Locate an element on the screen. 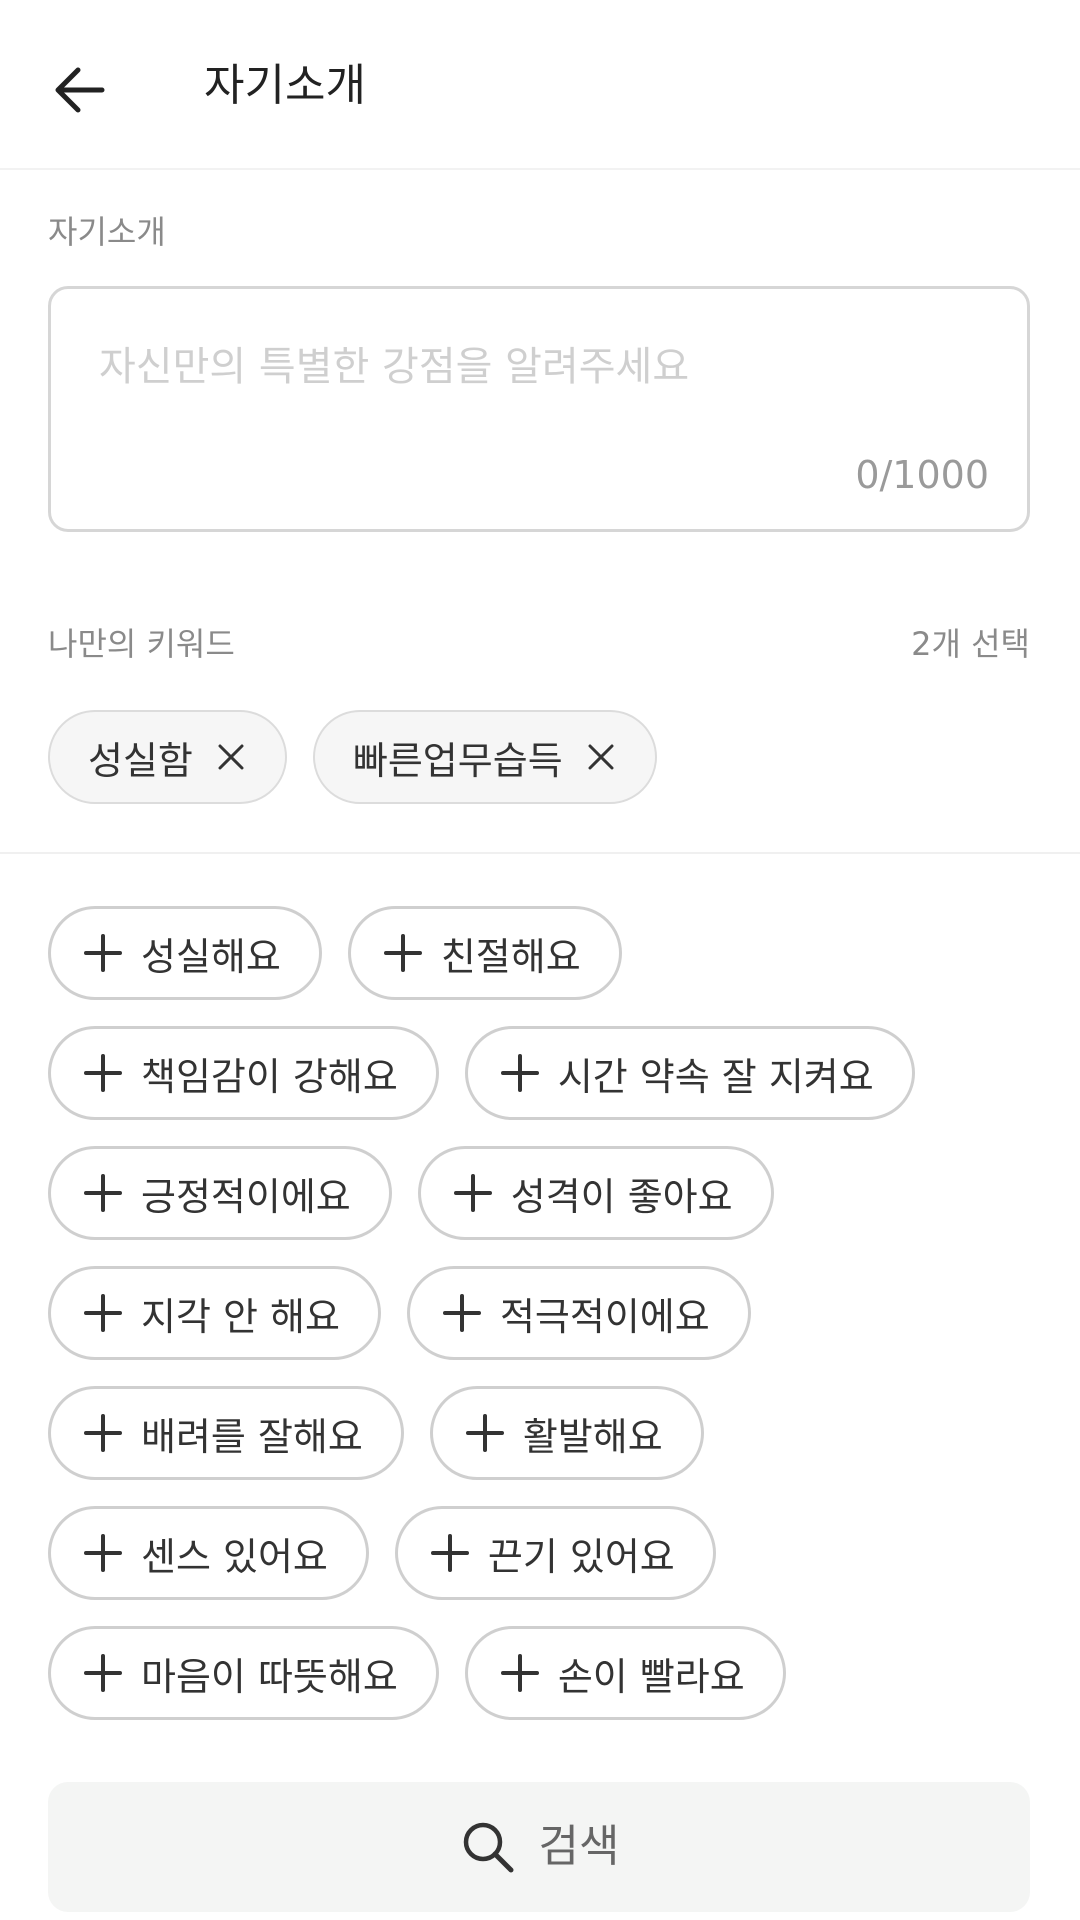 Image resolution: width=1080 pixels, height=1920 pixels. keyword-option-chip: 성실해요 is located at coordinates (185, 953).